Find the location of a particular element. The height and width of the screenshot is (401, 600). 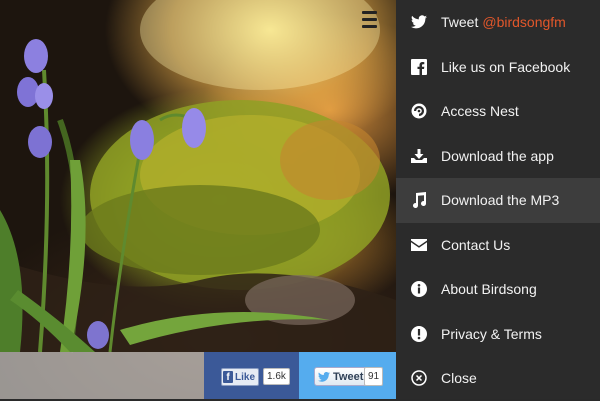

menu-item-label: Access Nest is located at coordinates (480, 111).